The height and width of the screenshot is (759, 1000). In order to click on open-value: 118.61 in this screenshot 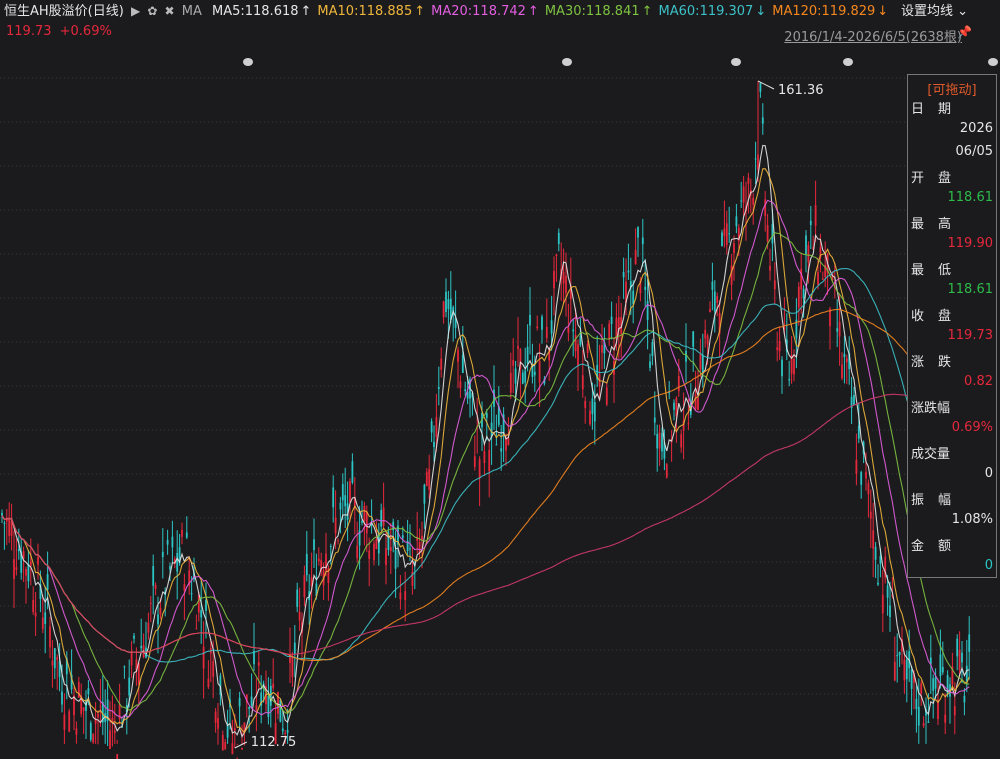, I will do `click(970, 197)`.